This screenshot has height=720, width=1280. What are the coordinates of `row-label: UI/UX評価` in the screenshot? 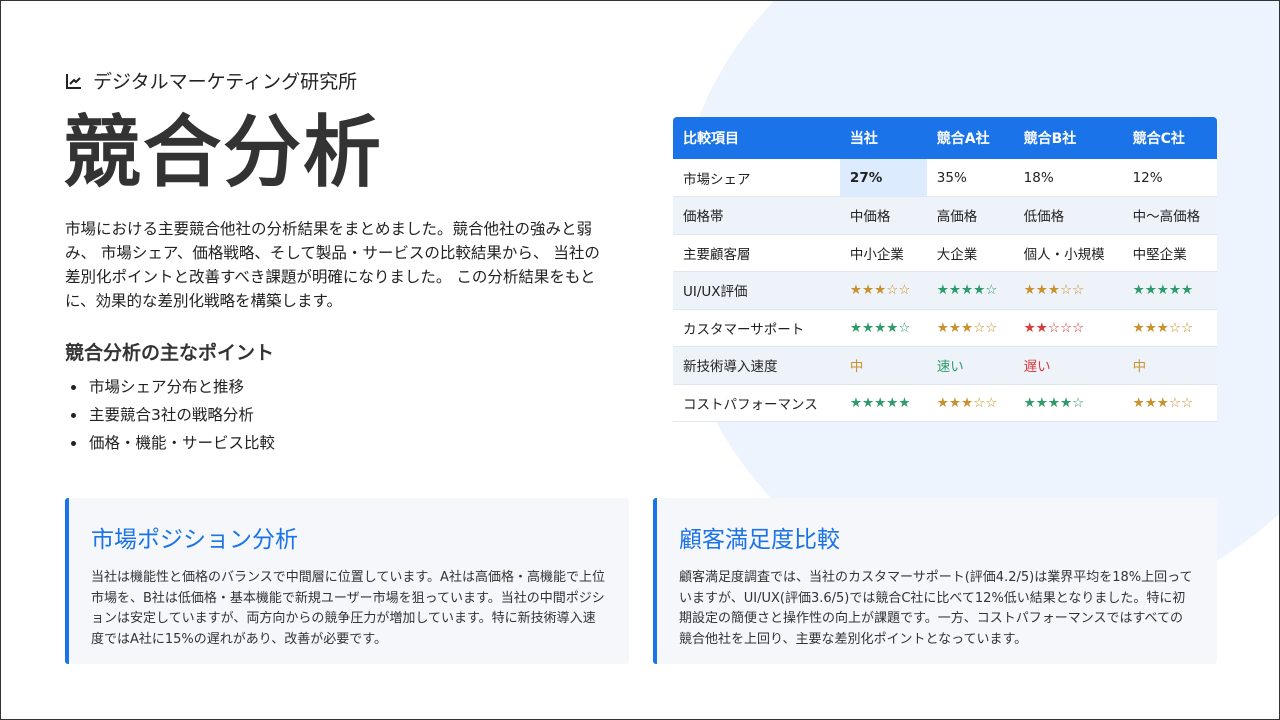 It's located at (756, 290).